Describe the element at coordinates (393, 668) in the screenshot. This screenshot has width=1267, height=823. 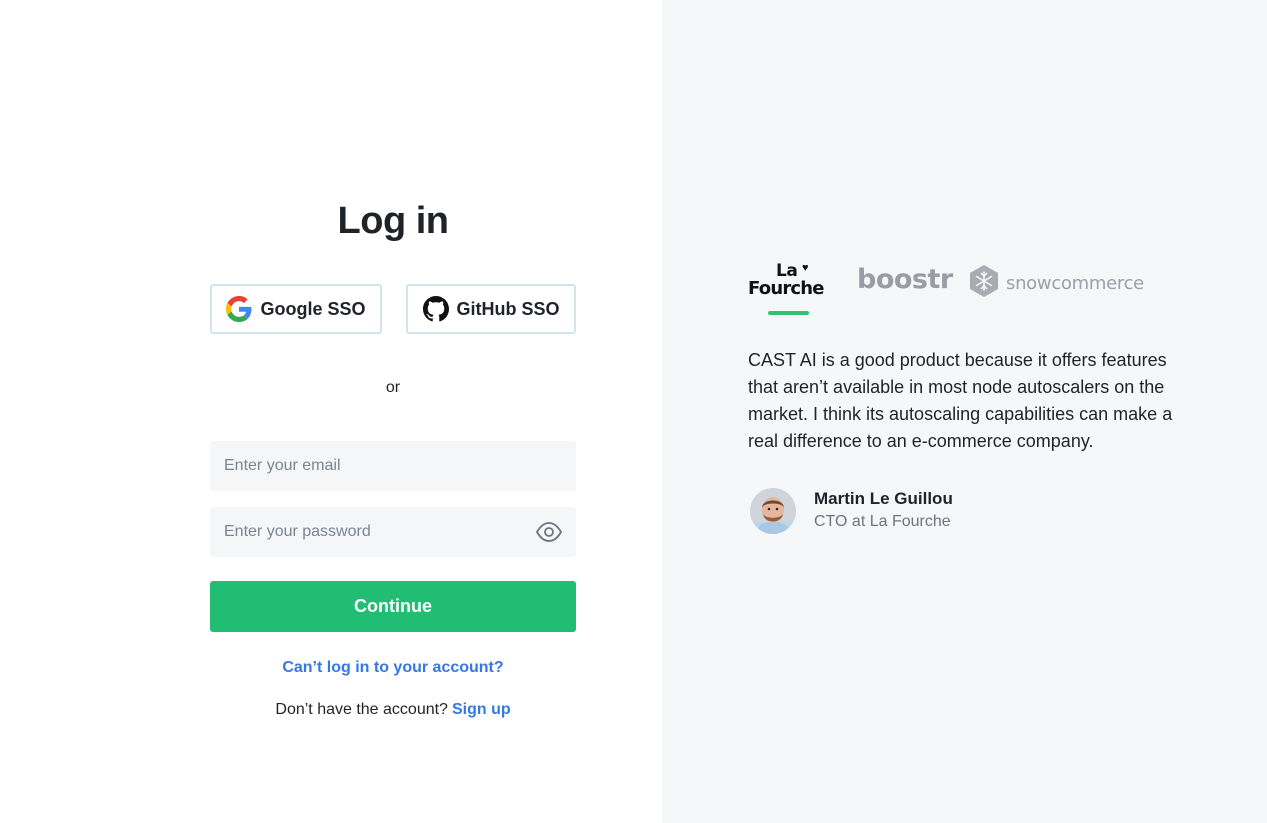
I see `forgot-account-link: Can’t log in to your account?` at that location.